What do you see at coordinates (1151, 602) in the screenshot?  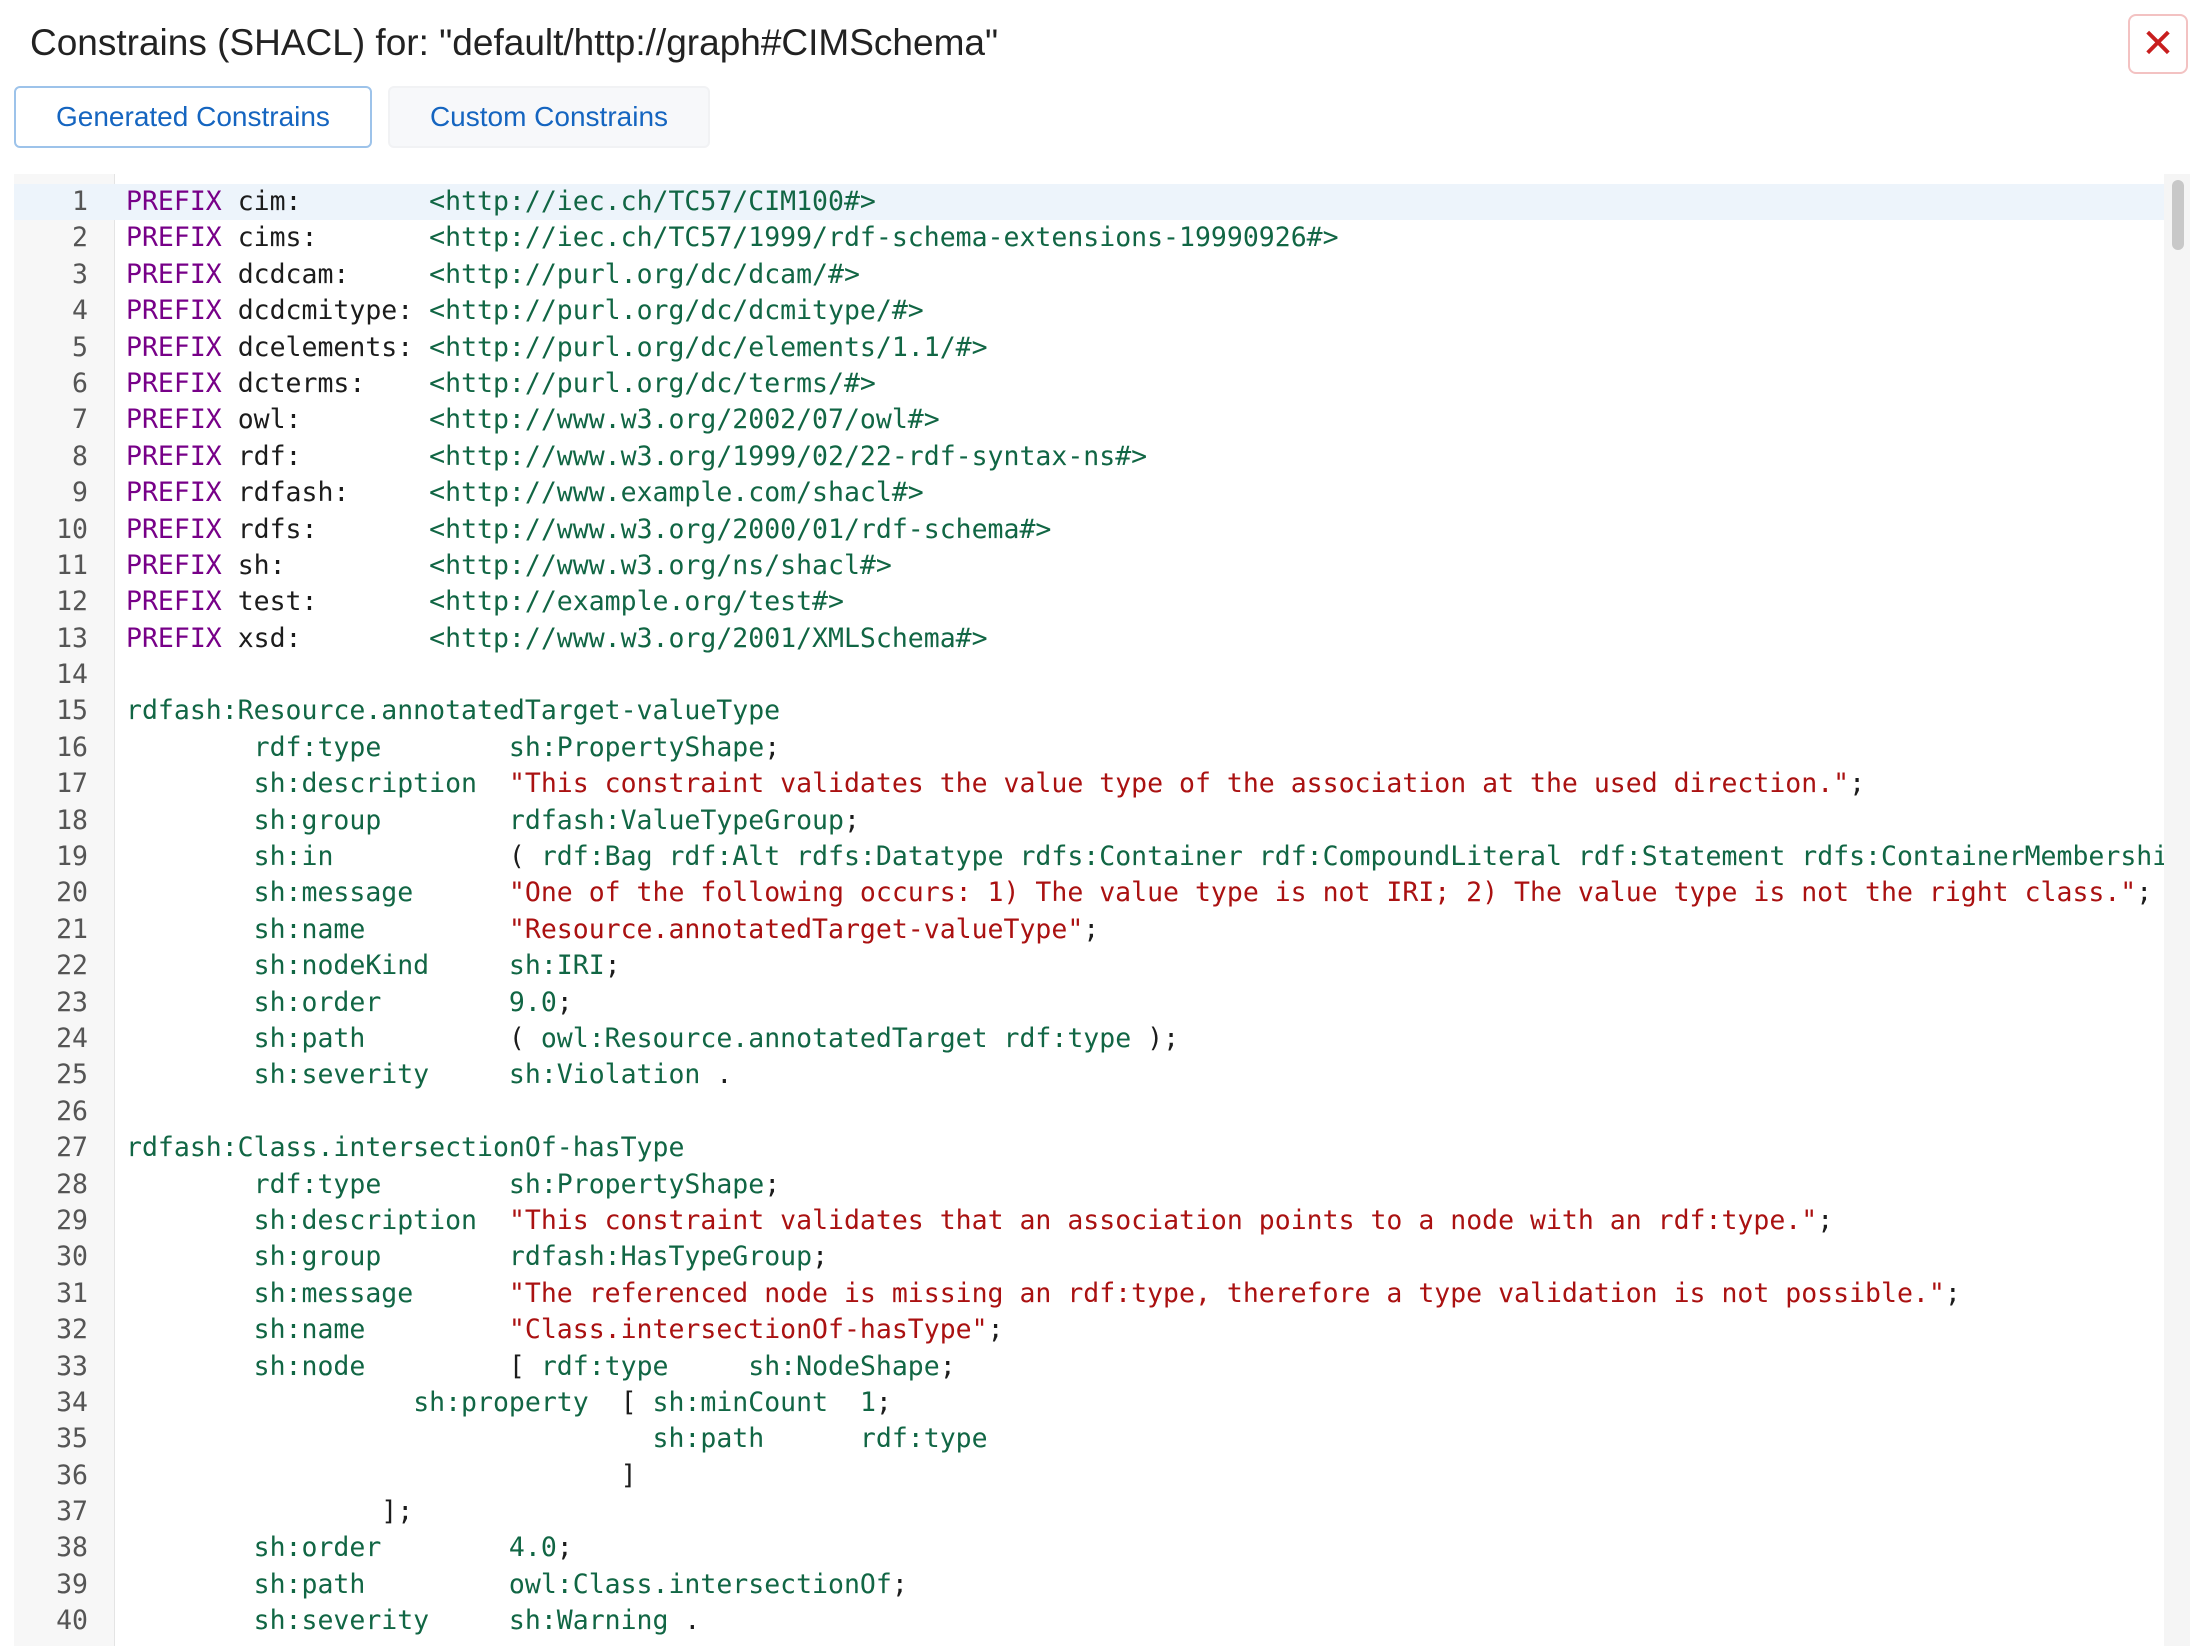 I see `line-text: PREFIX test: <http://example.org/test#>` at bounding box center [1151, 602].